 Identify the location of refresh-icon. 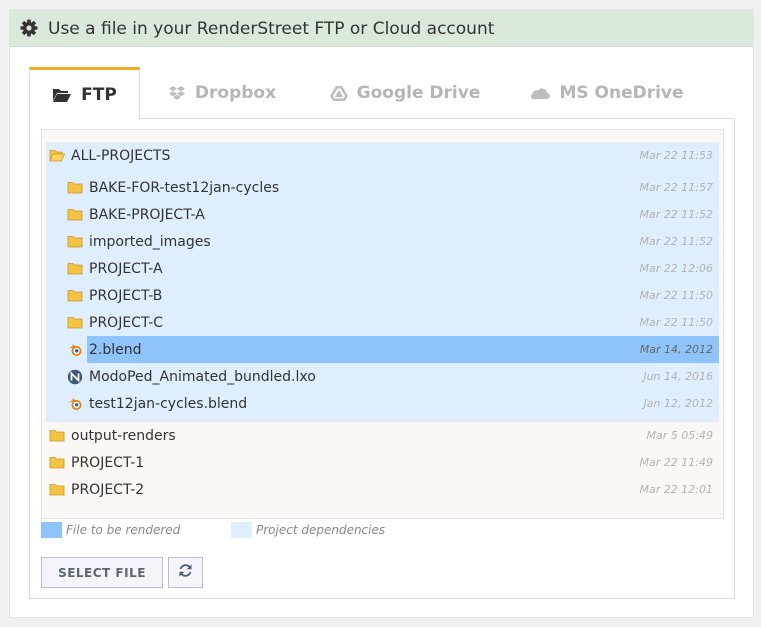
(185, 572).